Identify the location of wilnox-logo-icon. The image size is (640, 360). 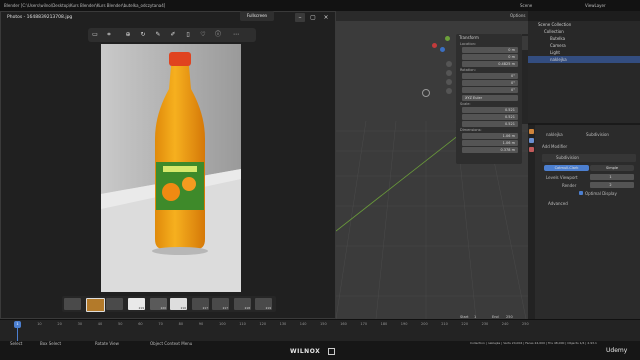
(331, 351).